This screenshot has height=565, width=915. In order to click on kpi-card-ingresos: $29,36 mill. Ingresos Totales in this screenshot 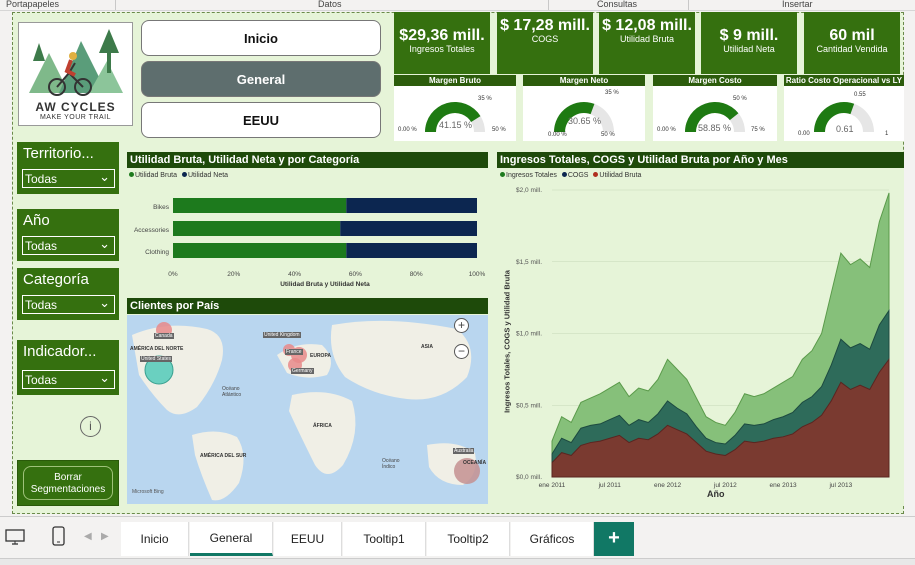, I will do `click(442, 43)`.